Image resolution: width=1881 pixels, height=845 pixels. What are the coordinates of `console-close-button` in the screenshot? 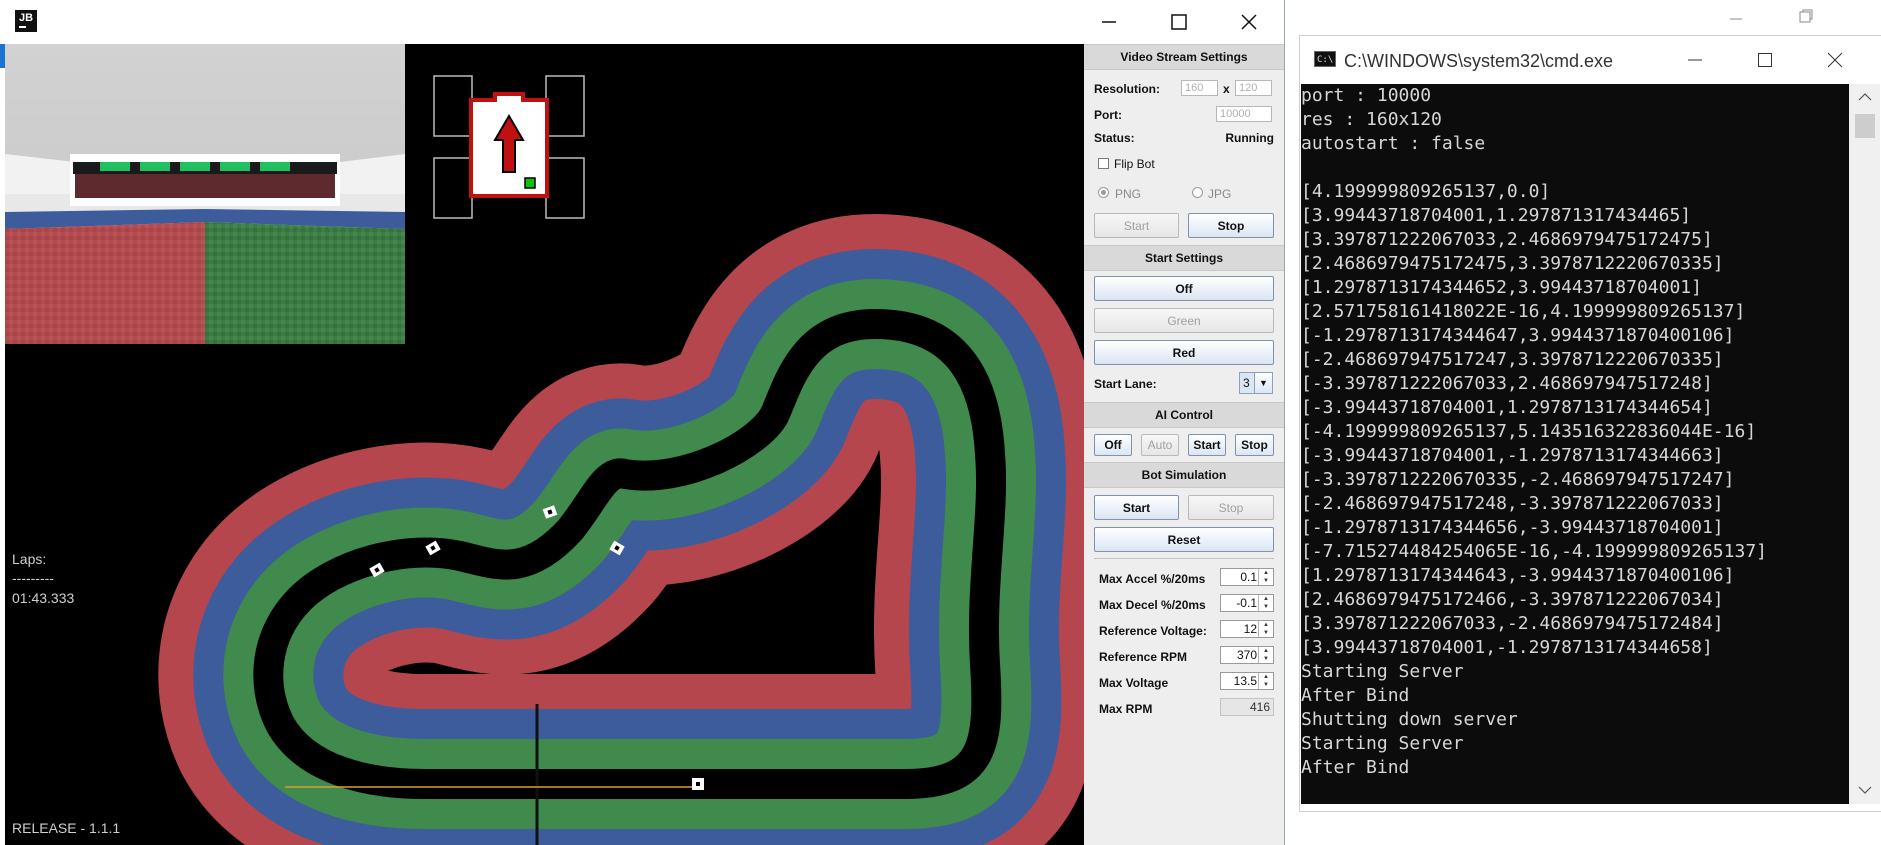 It's located at (1835, 59).